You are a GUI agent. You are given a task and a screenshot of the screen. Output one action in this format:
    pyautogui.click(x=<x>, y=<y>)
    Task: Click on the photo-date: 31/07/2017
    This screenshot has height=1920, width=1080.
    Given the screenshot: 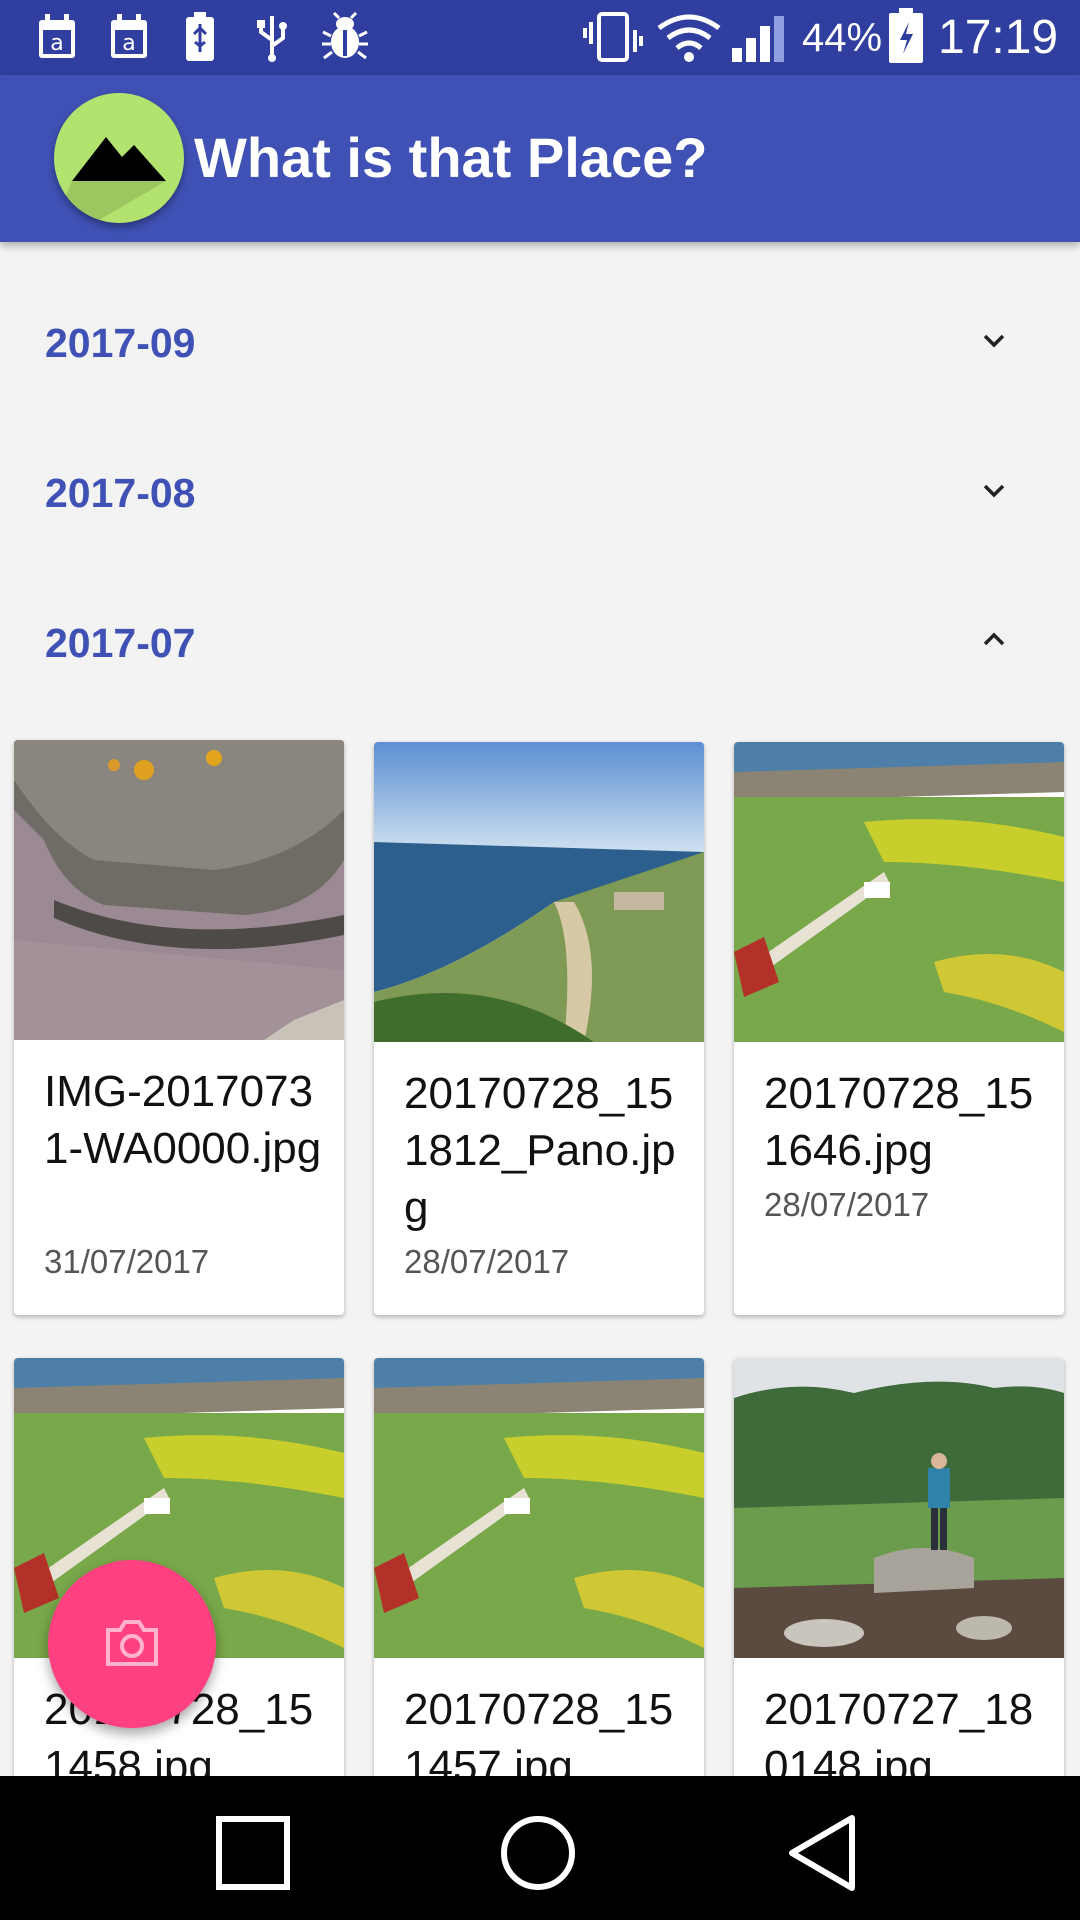 What is the action you would take?
    pyautogui.click(x=127, y=1261)
    